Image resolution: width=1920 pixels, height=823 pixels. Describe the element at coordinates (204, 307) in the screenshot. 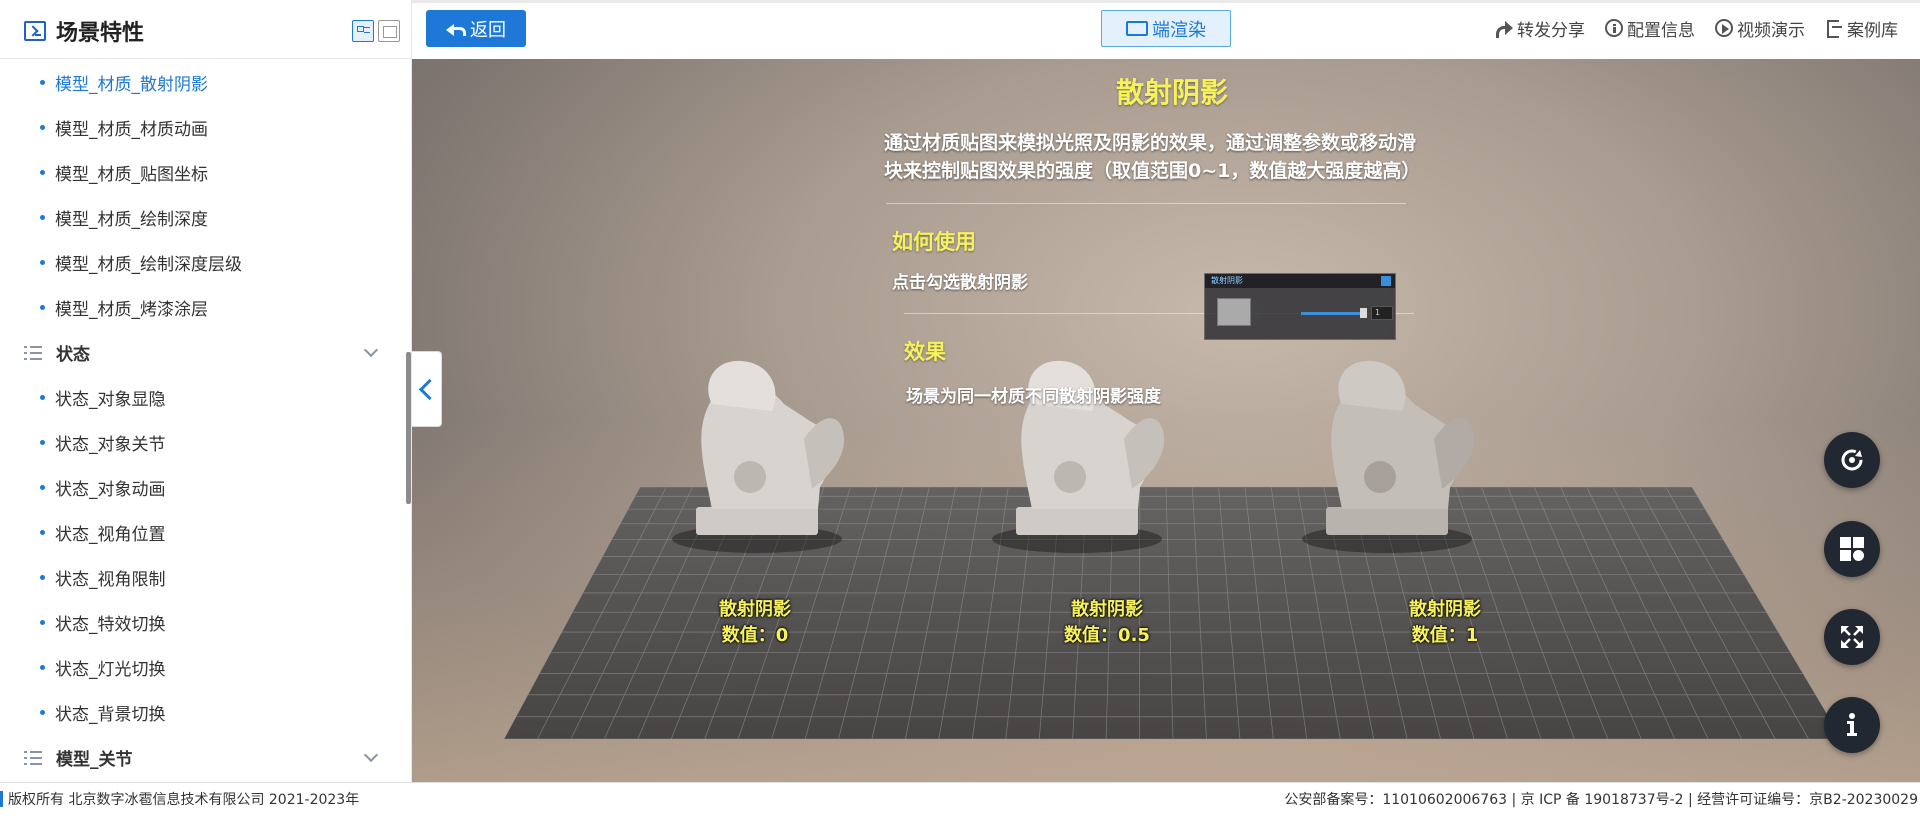

I see `sidebar-item: 模型_材质_烤漆涂层` at that location.